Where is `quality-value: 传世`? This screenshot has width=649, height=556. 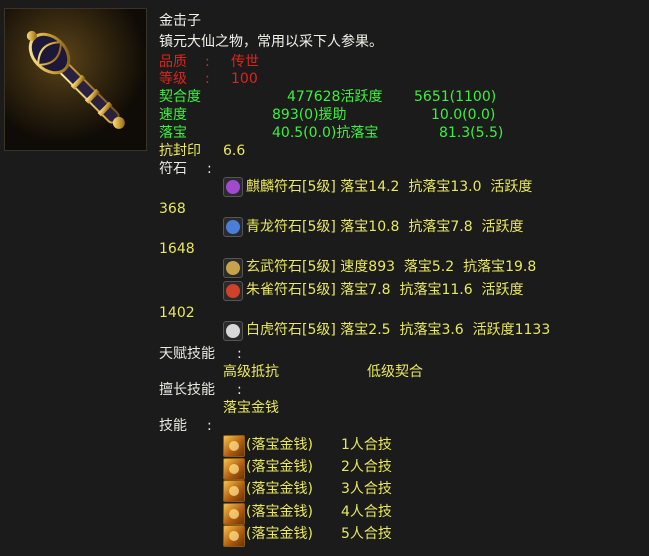
quality-value: 传世 is located at coordinates (245, 62).